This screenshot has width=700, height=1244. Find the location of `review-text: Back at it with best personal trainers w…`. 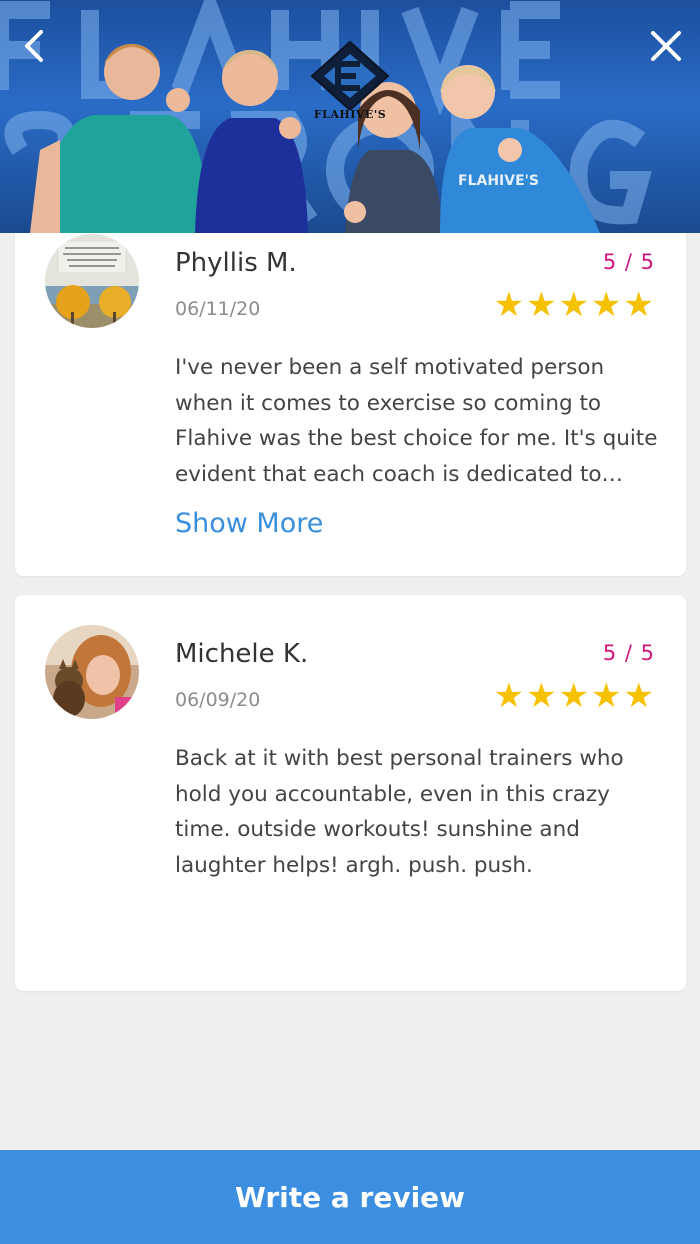

review-text: Back at it with best personal trainers w… is located at coordinates (399, 812).